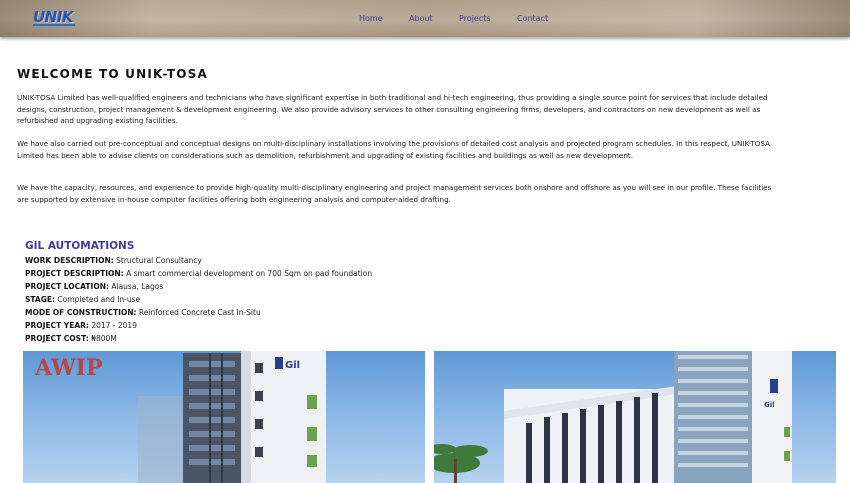 The height and width of the screenshot is (483, 850). I want to click on nav-about: About, so click(421, 18).